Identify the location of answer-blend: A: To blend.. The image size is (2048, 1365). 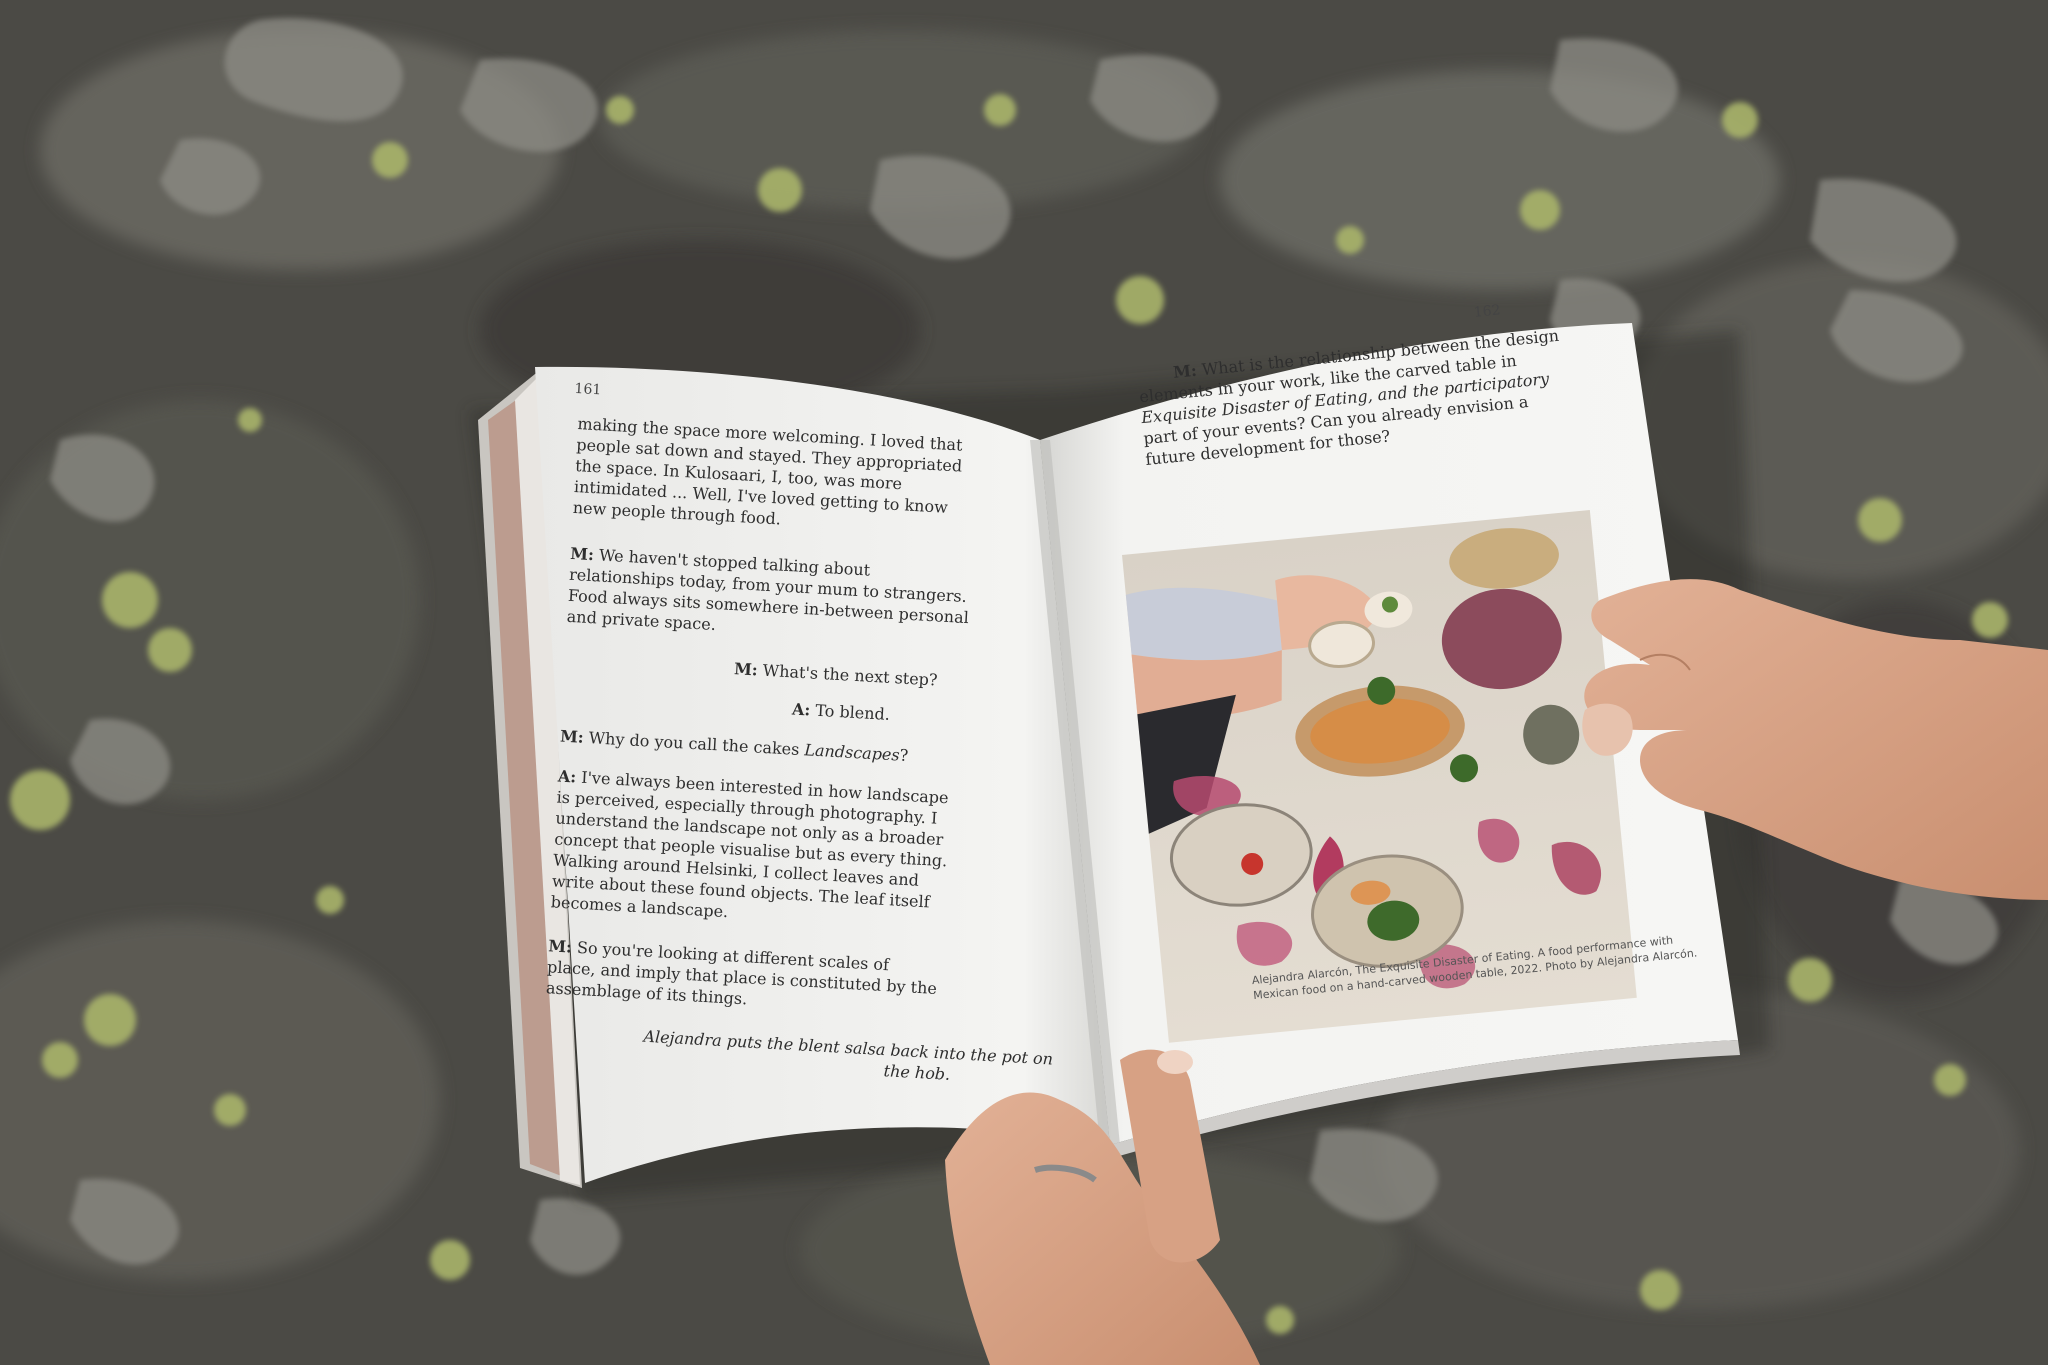
(840, 711).